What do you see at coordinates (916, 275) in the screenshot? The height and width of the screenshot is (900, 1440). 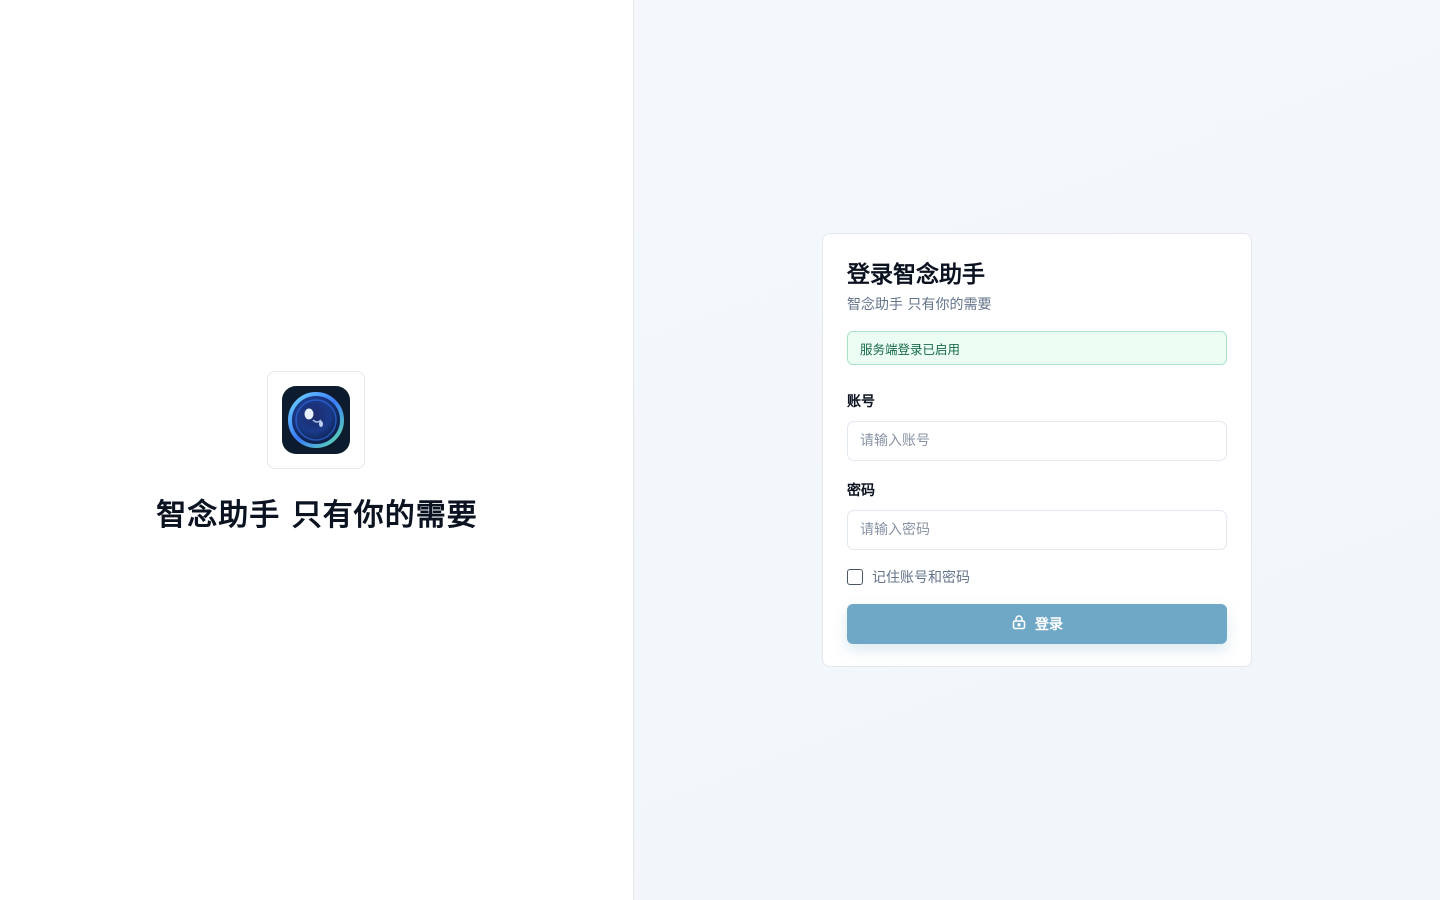 I see `login-title: 登录智念助手` at bounding box center [916, 275].